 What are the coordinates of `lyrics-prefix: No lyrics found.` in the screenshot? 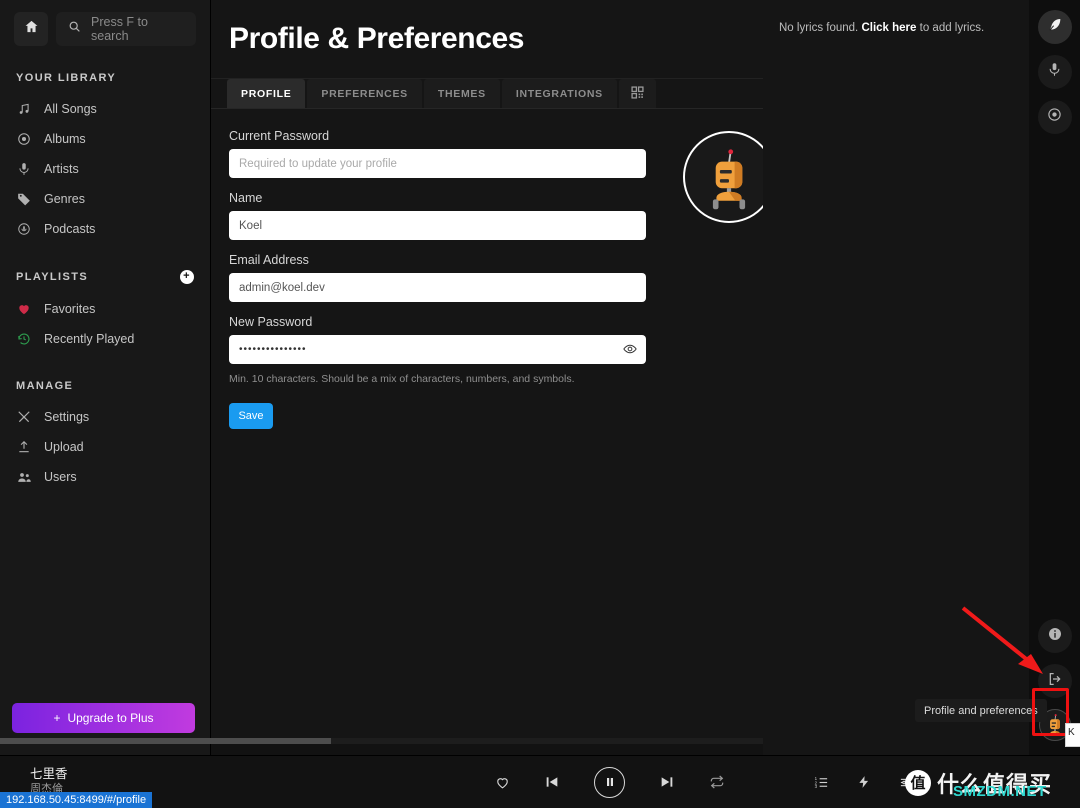 It's located at (820, 28).